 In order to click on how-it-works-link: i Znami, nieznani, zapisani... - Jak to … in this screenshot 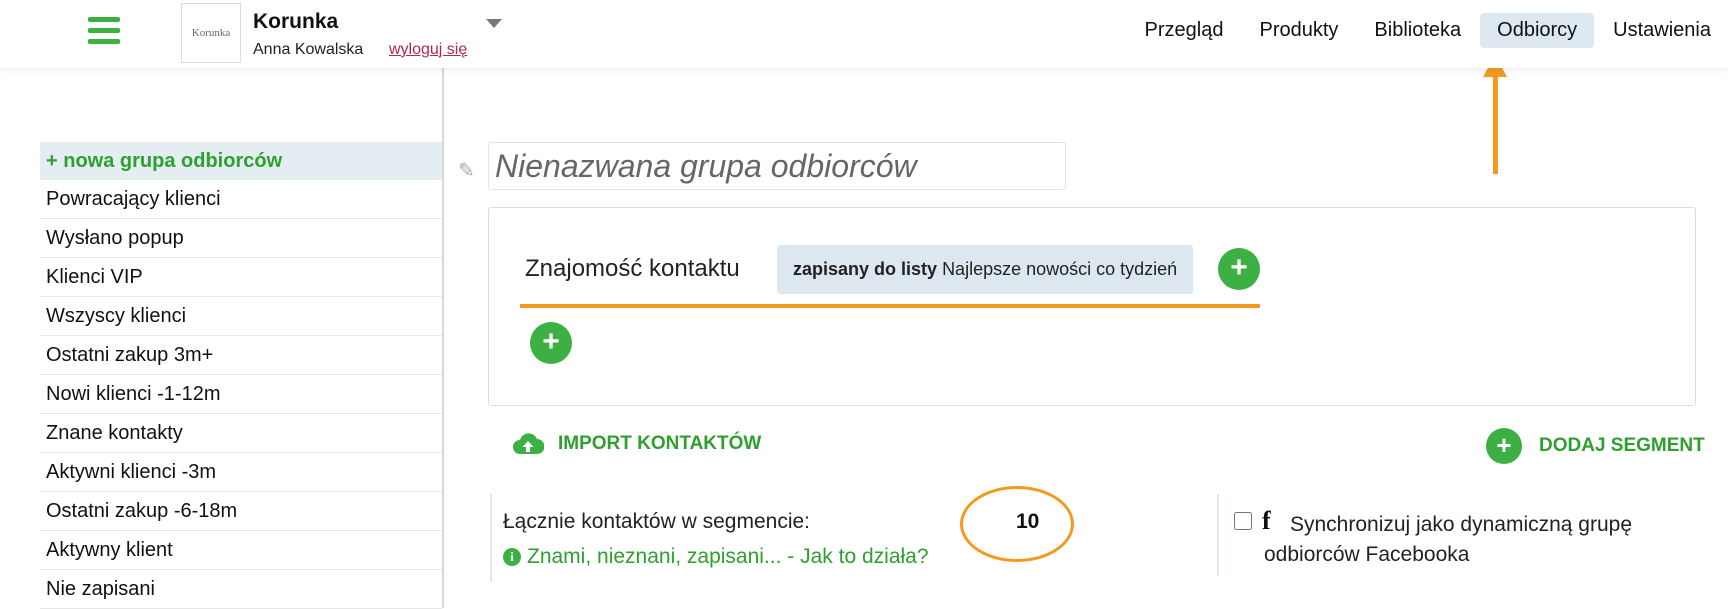, I will do `click(716, 557)`.